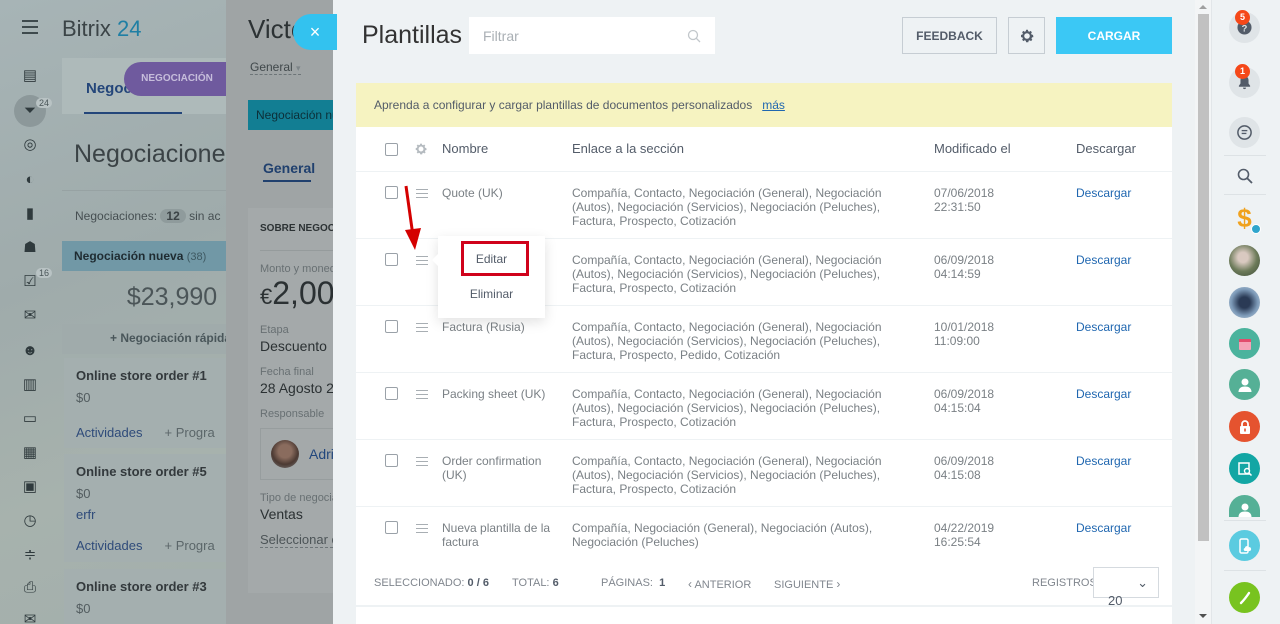 This screenshot has width=1280, height=624. I want to click on settings-sliders-icon: ≑, so click(30, 555).